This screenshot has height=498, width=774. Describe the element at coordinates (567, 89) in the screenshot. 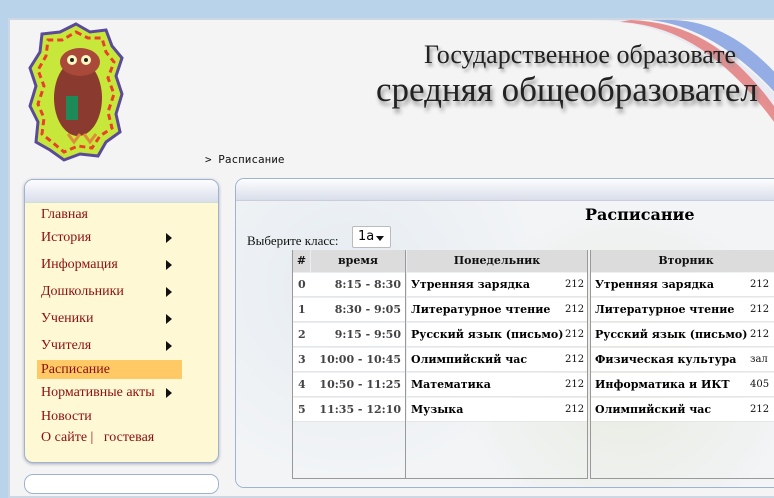

I see `school-name-line2: средняя общеобразовател` at that location.